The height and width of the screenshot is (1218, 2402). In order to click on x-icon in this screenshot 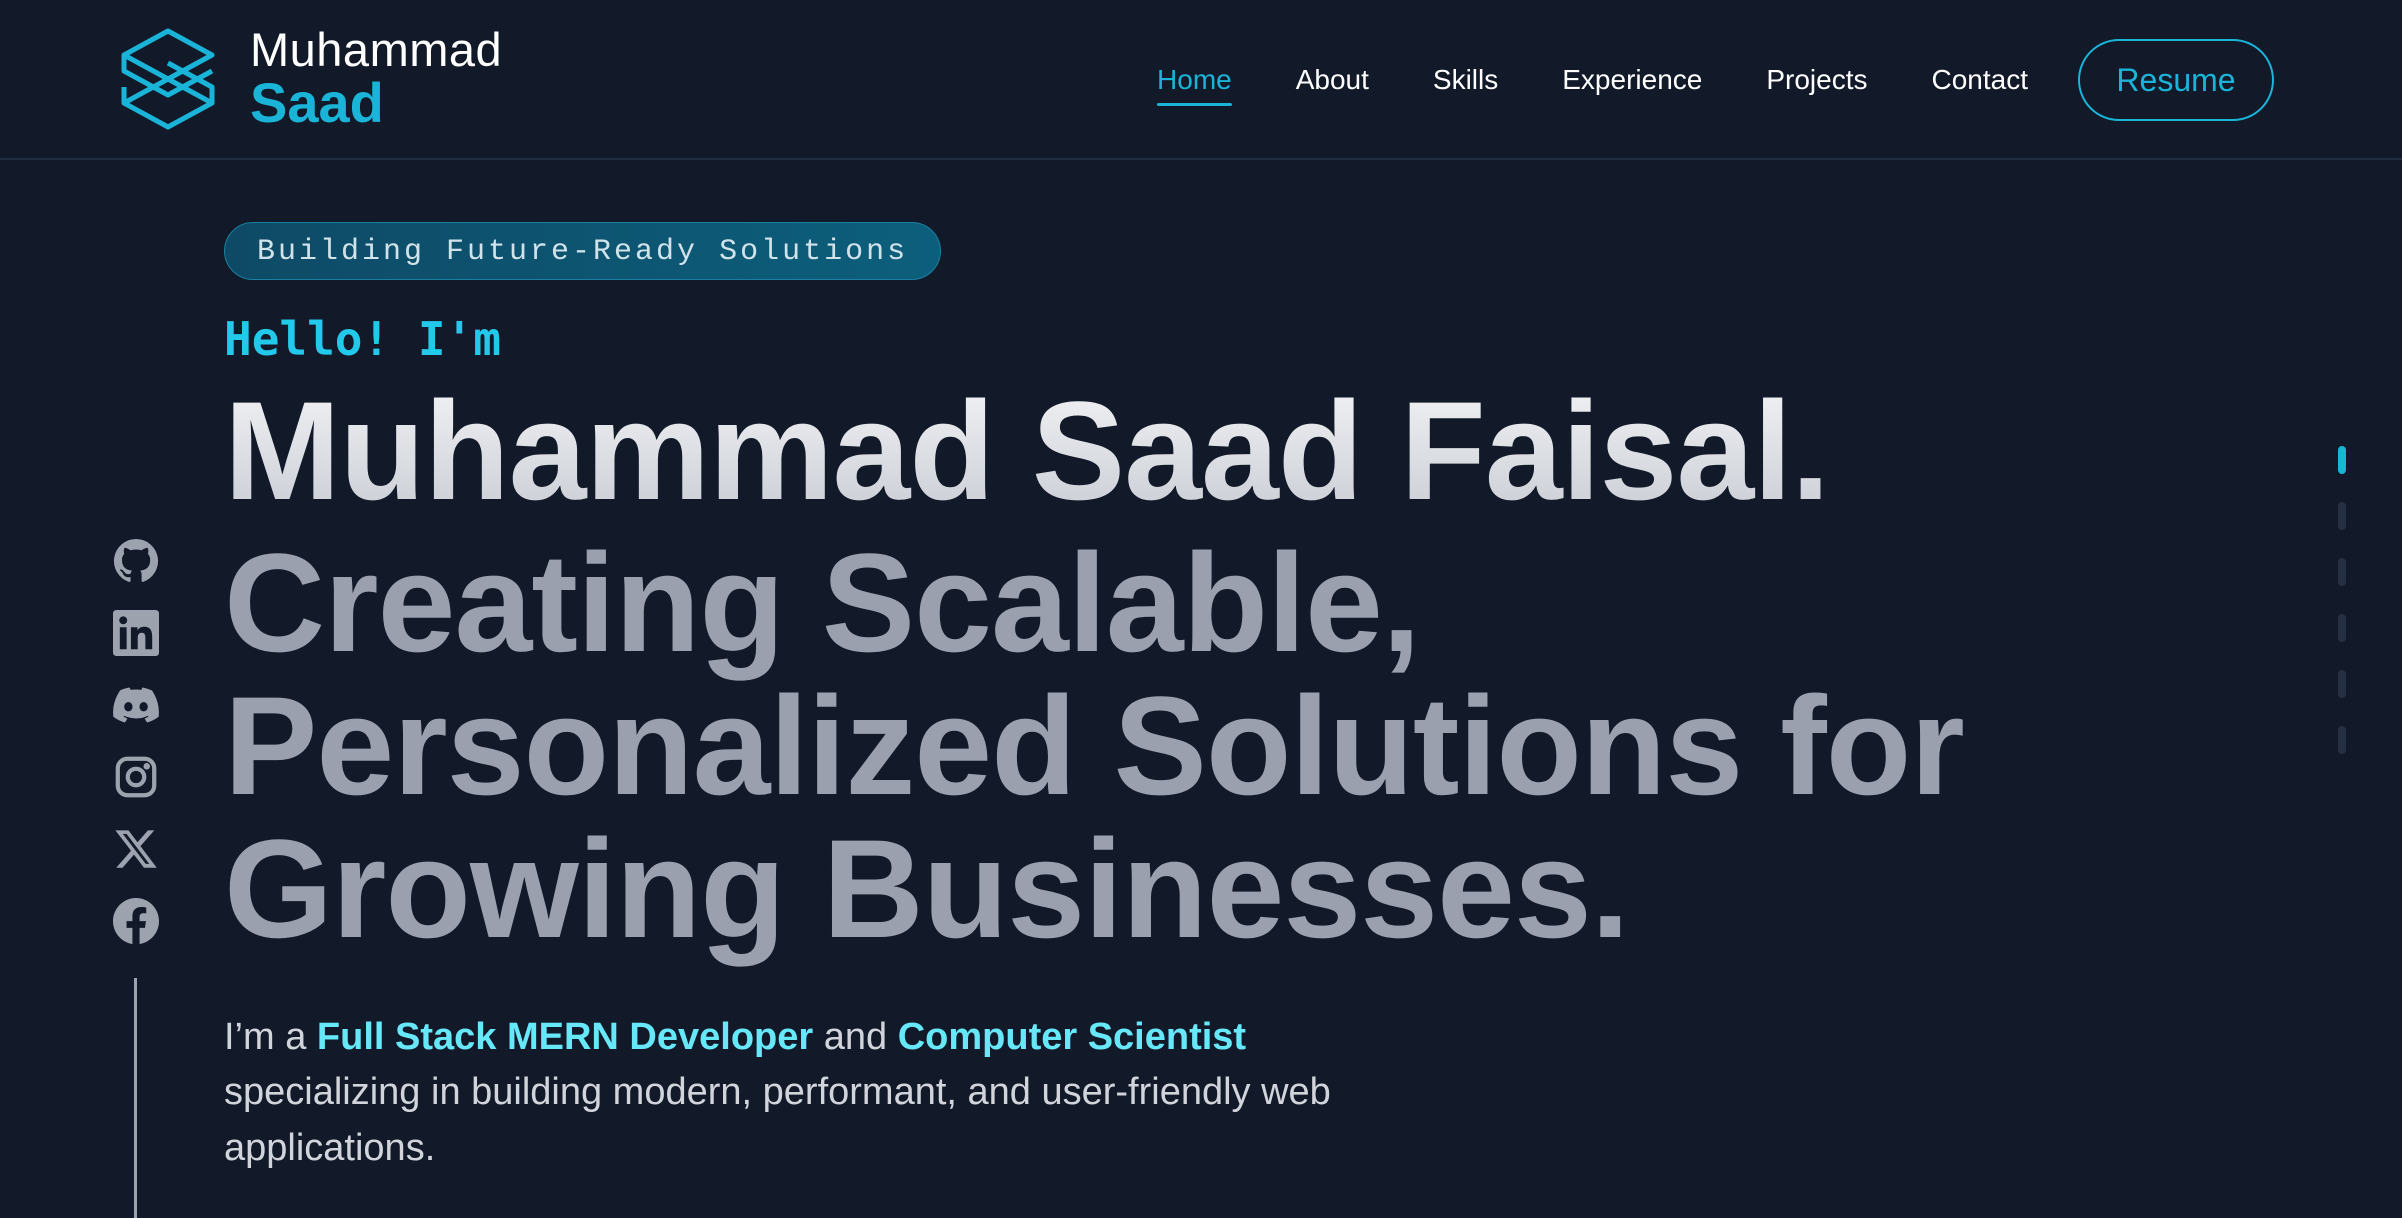, I will do `click(136, 849)`.